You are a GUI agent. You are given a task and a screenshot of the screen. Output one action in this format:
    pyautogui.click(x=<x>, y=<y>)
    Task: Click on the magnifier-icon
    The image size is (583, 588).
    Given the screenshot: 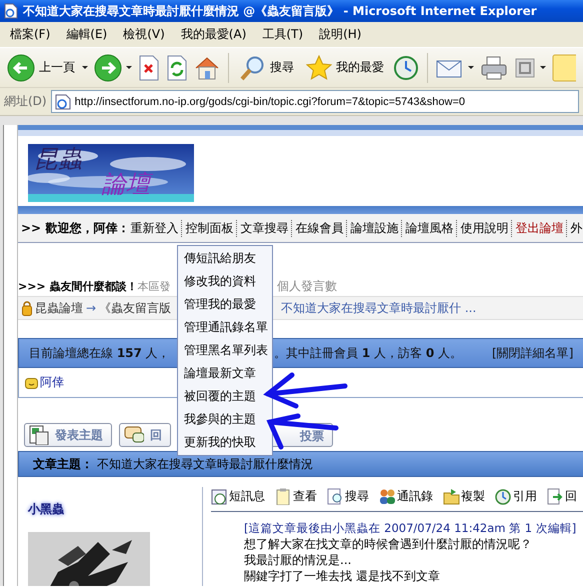 What is the action you would take?
    pyautogui.click(x=253, y=67)
    